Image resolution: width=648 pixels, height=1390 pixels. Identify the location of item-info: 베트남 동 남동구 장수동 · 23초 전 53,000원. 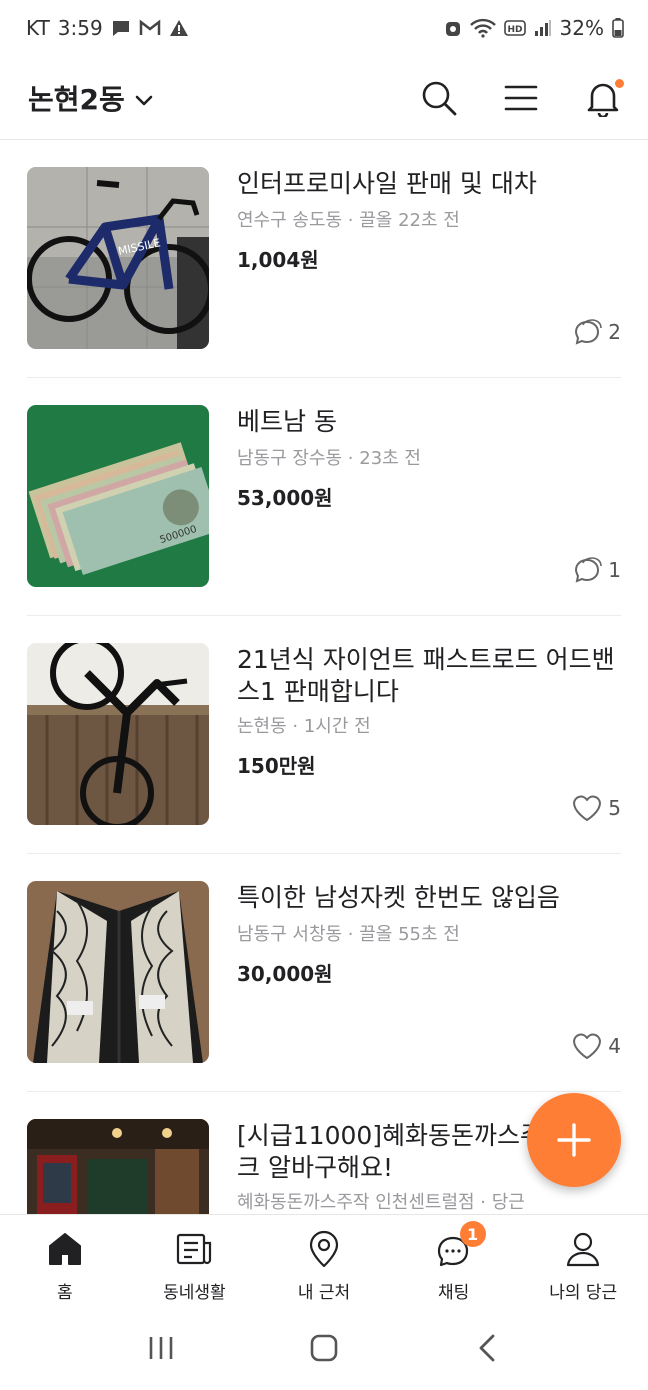
(429, 458).